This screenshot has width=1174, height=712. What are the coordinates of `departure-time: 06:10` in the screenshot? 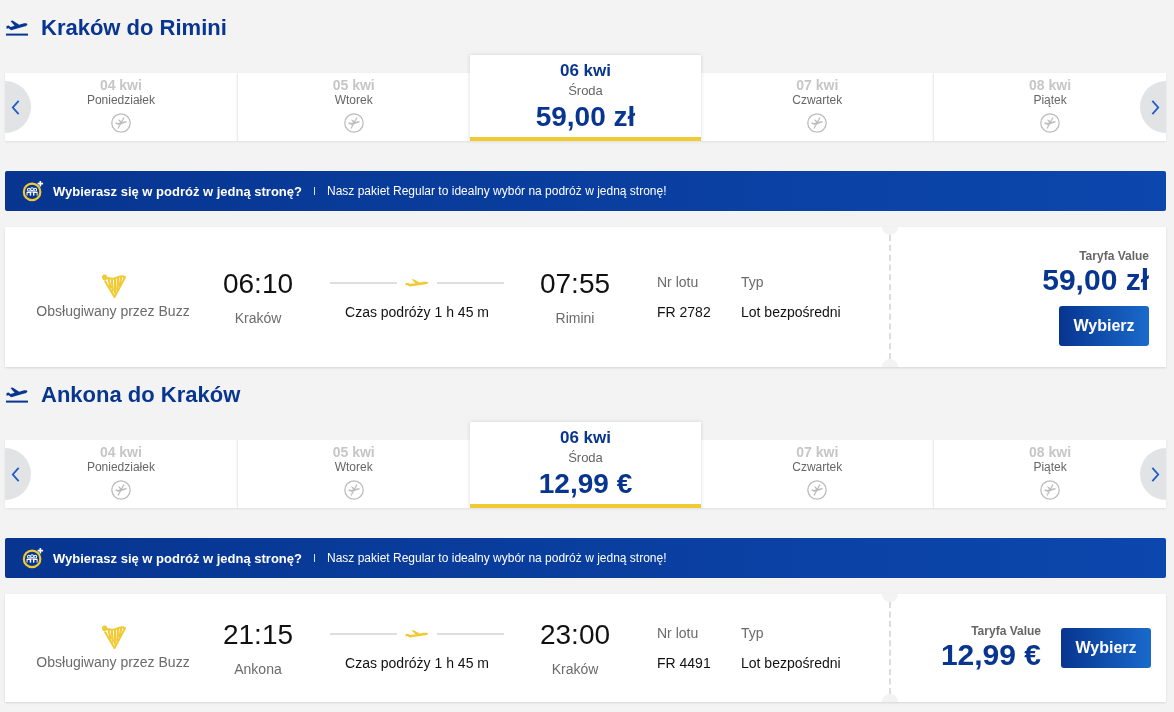 It's located at (258, 284).